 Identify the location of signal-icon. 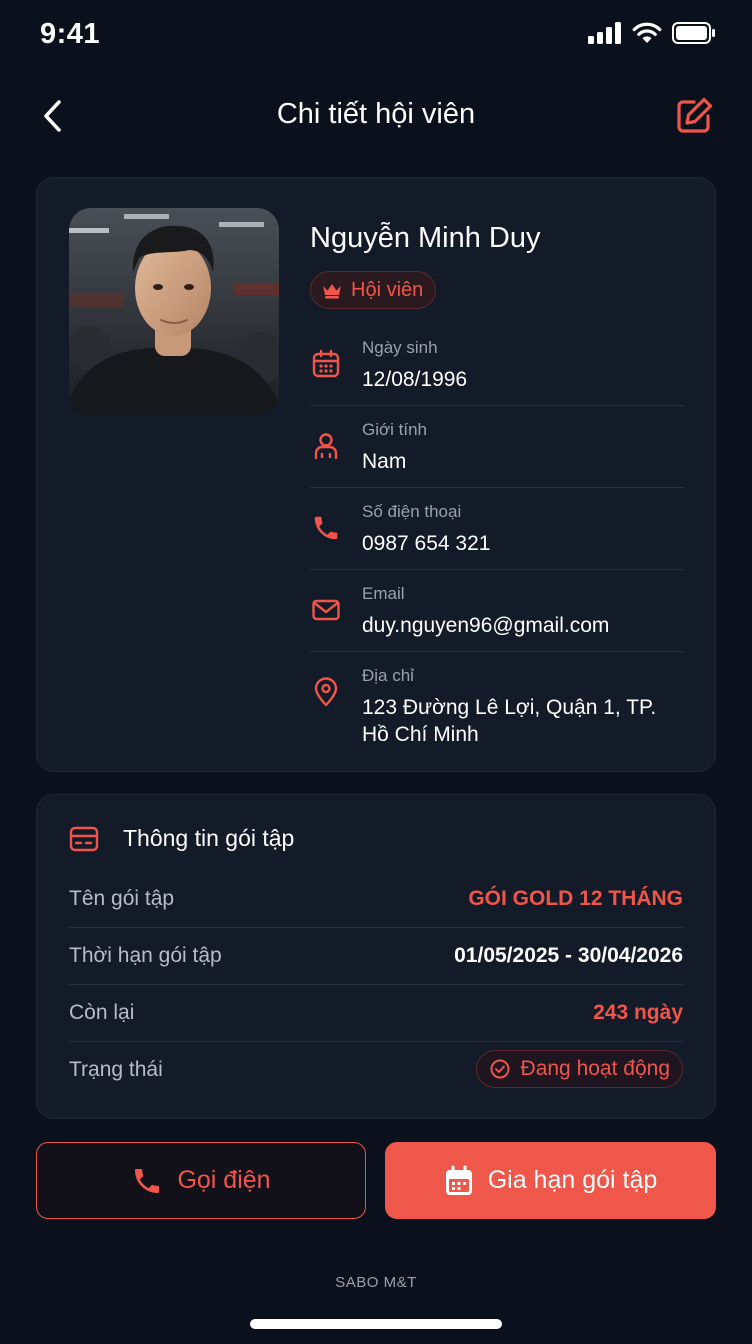
(604, 33).